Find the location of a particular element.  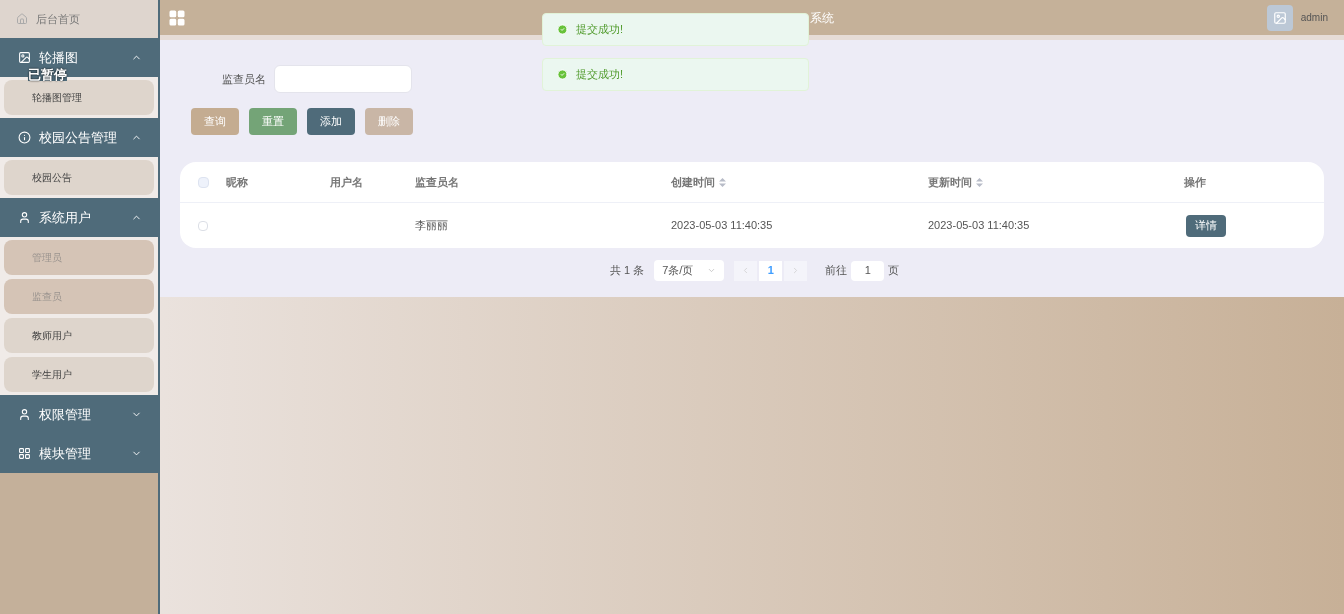

submenu-item: 教师用户 is located at coordinates (79, 335).